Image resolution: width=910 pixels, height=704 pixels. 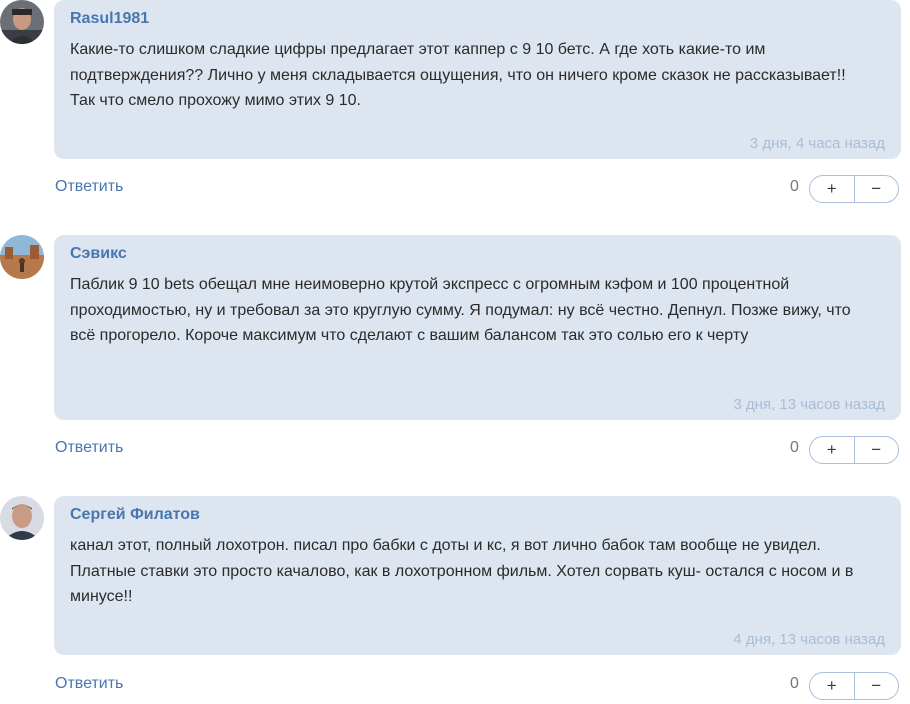 What do you see at coordinates (809, 404) in the screenshot?
I see `comment-timestamp: 3 дня, 13 часов назад` at bounding box center [809, 404].